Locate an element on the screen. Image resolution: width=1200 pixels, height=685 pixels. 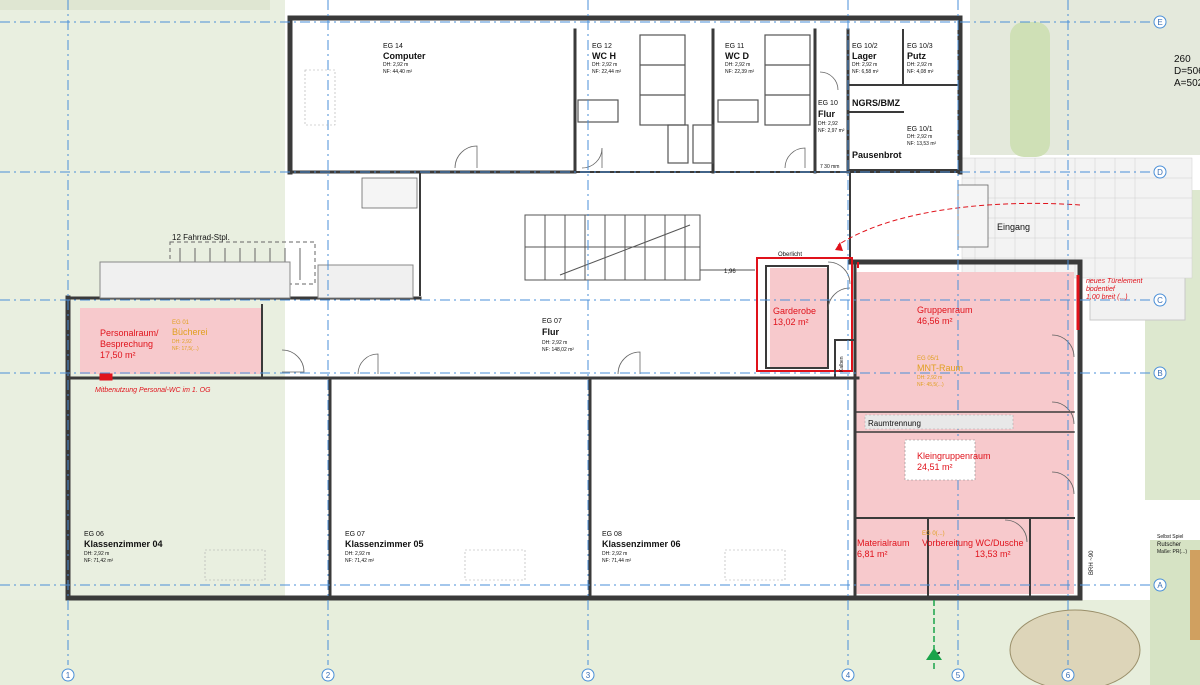
exterior-stair is located at coordinates (675, 212).